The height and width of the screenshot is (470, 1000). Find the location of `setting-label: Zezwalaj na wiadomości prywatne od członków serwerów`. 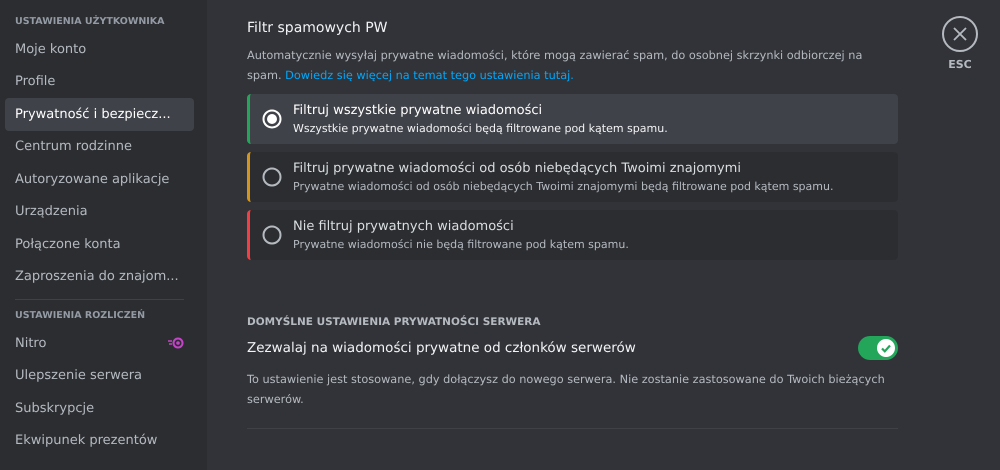

setting-label: Zezwalaj na wiadomości prywatne od członków serwerów is located at coordinates (441, 348).